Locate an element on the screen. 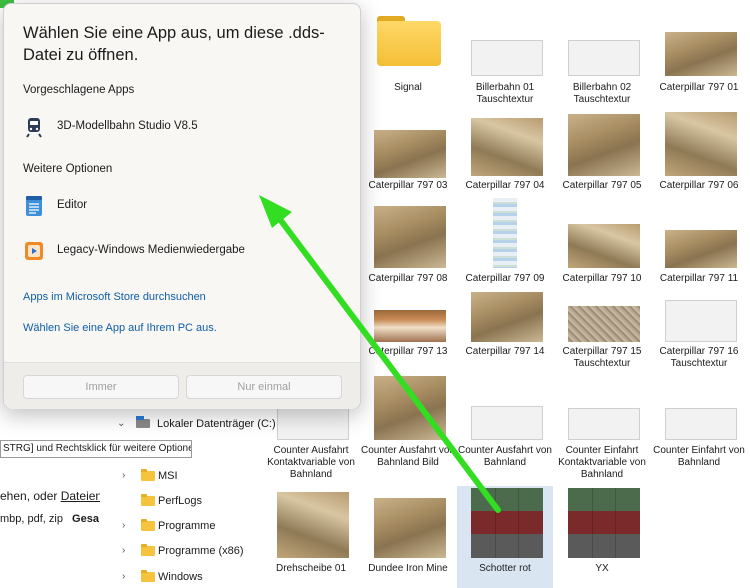  description-line: ehen, oder Dateien is located at coordinates (51, 496).